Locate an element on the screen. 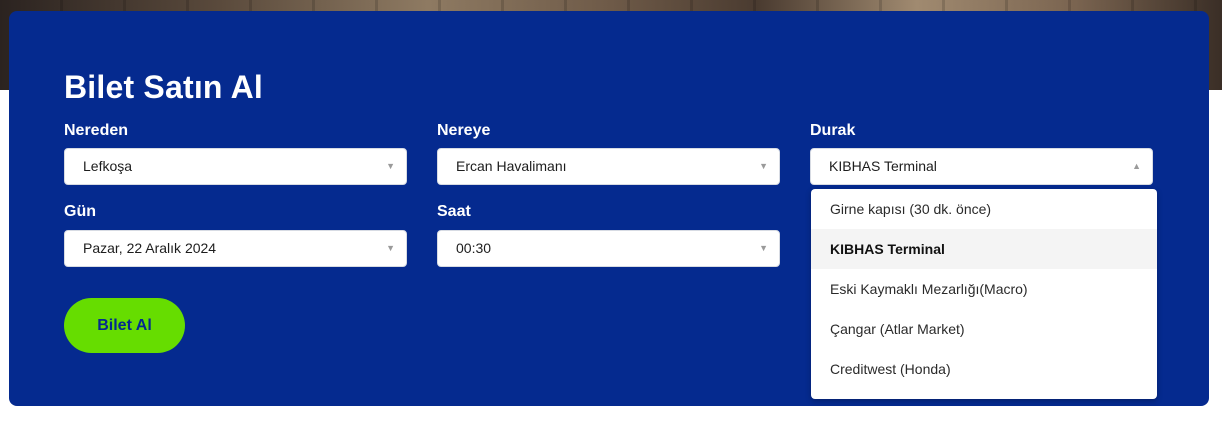 The image size is (1222, 422). stop-option: Creditwest (Honda) is located at coordinates (984, 369).